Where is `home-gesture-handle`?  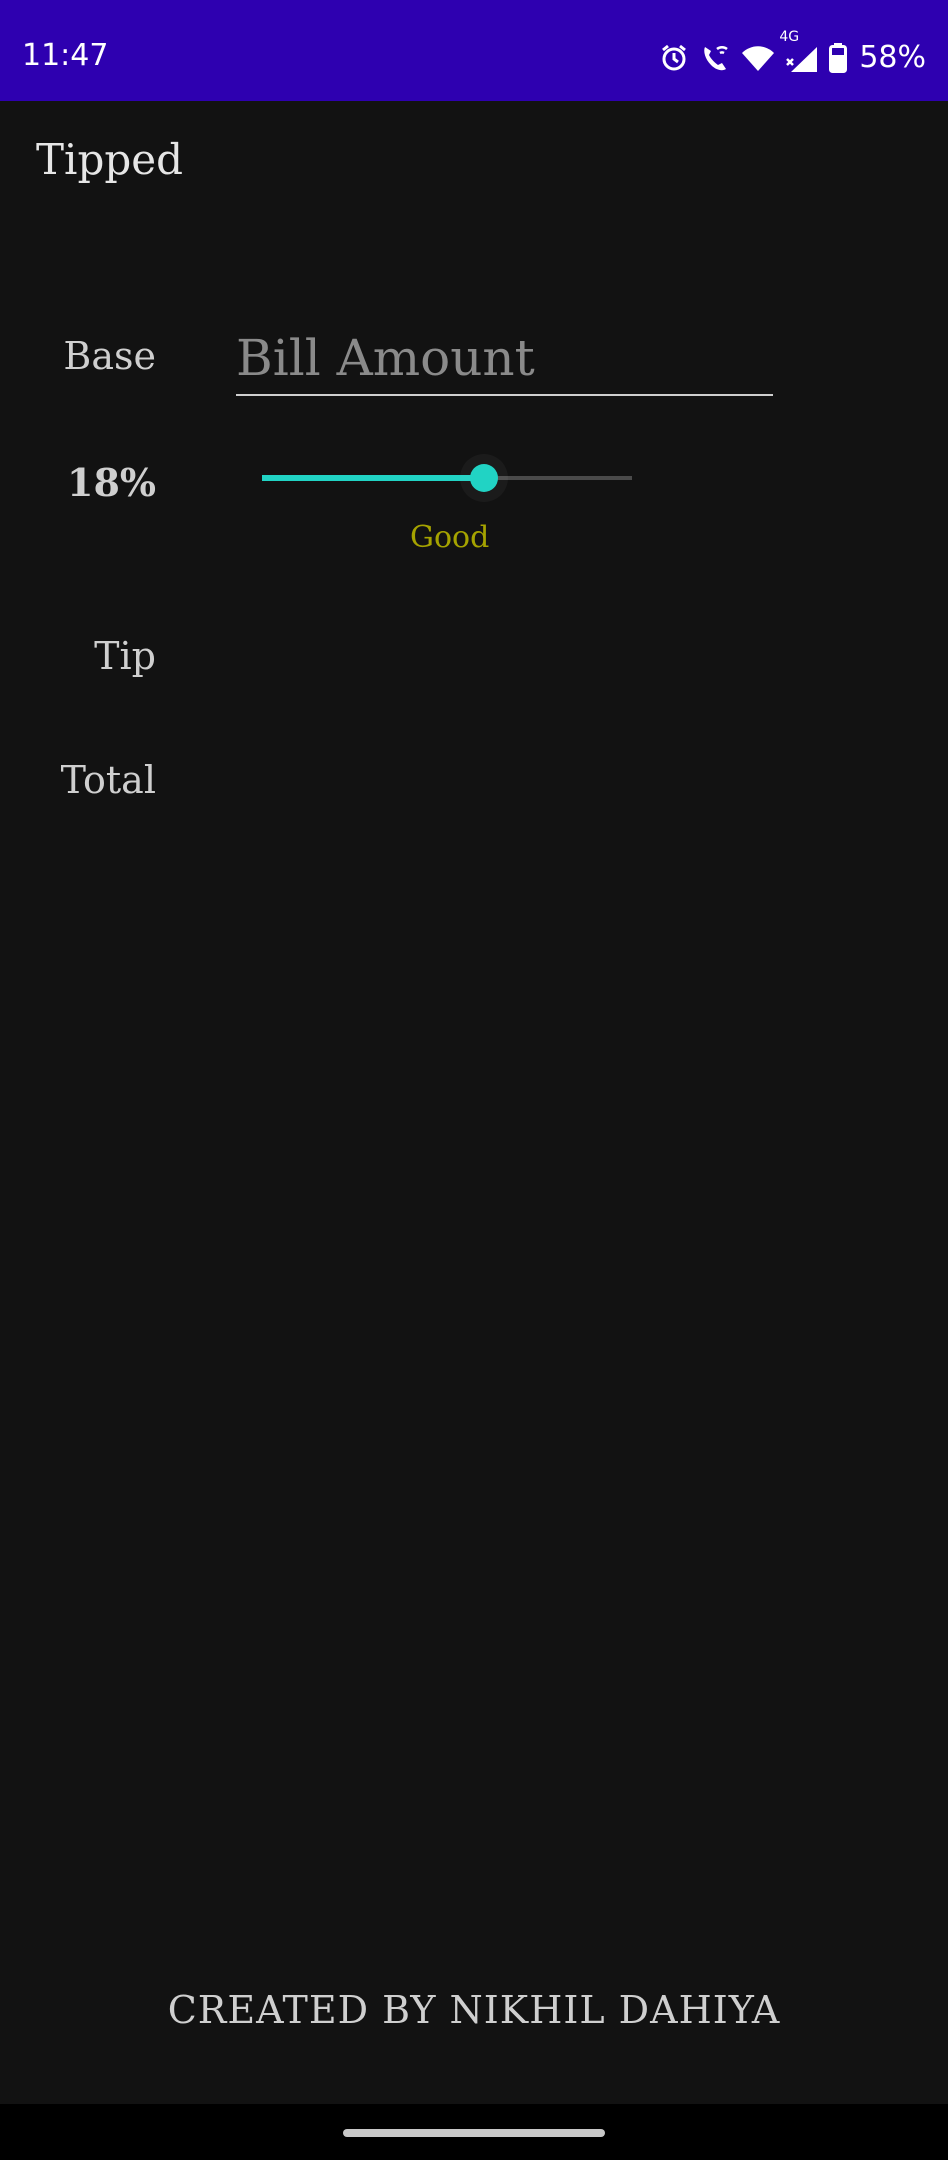 home-gesture-handle is located at coordinates (474, 2133).